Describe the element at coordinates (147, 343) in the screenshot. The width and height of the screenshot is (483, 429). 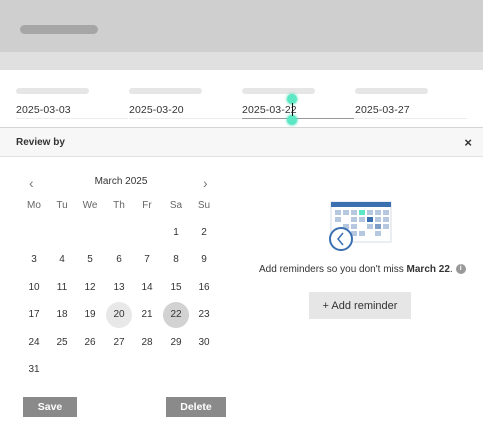
I see `calendar-day: 28` at that location.